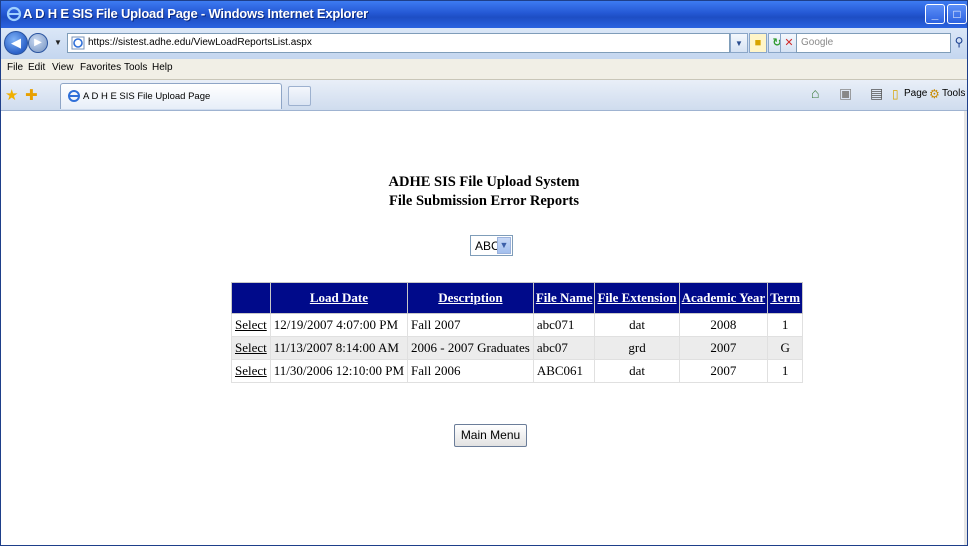 The width and height of the screenshot is (968, 546). I want to click on page-menu: Page, so click(915, 93).